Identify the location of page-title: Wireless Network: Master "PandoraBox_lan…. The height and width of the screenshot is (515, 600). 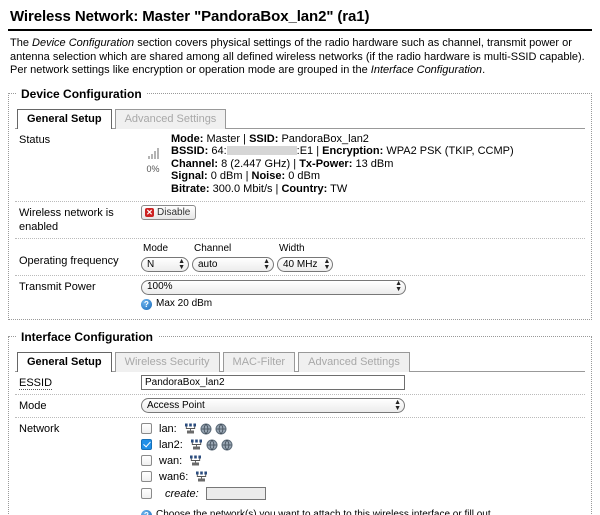
(300, 18).